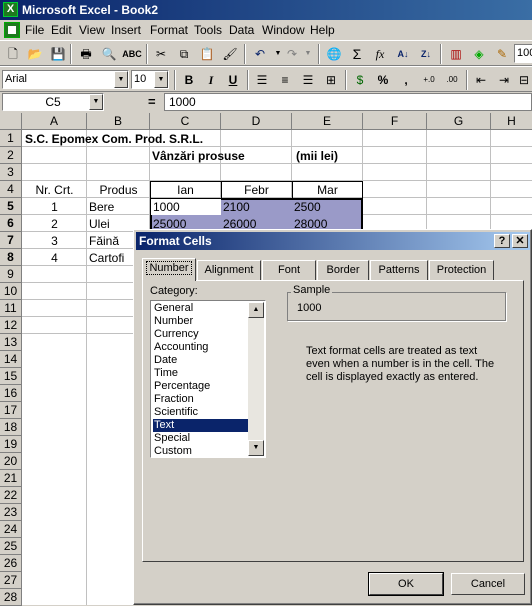 The image size is (532, 606). What do you see at coordinates (201, 360) in the screenshot?
I see `category-date: Date` at bounding box center [201, 360].